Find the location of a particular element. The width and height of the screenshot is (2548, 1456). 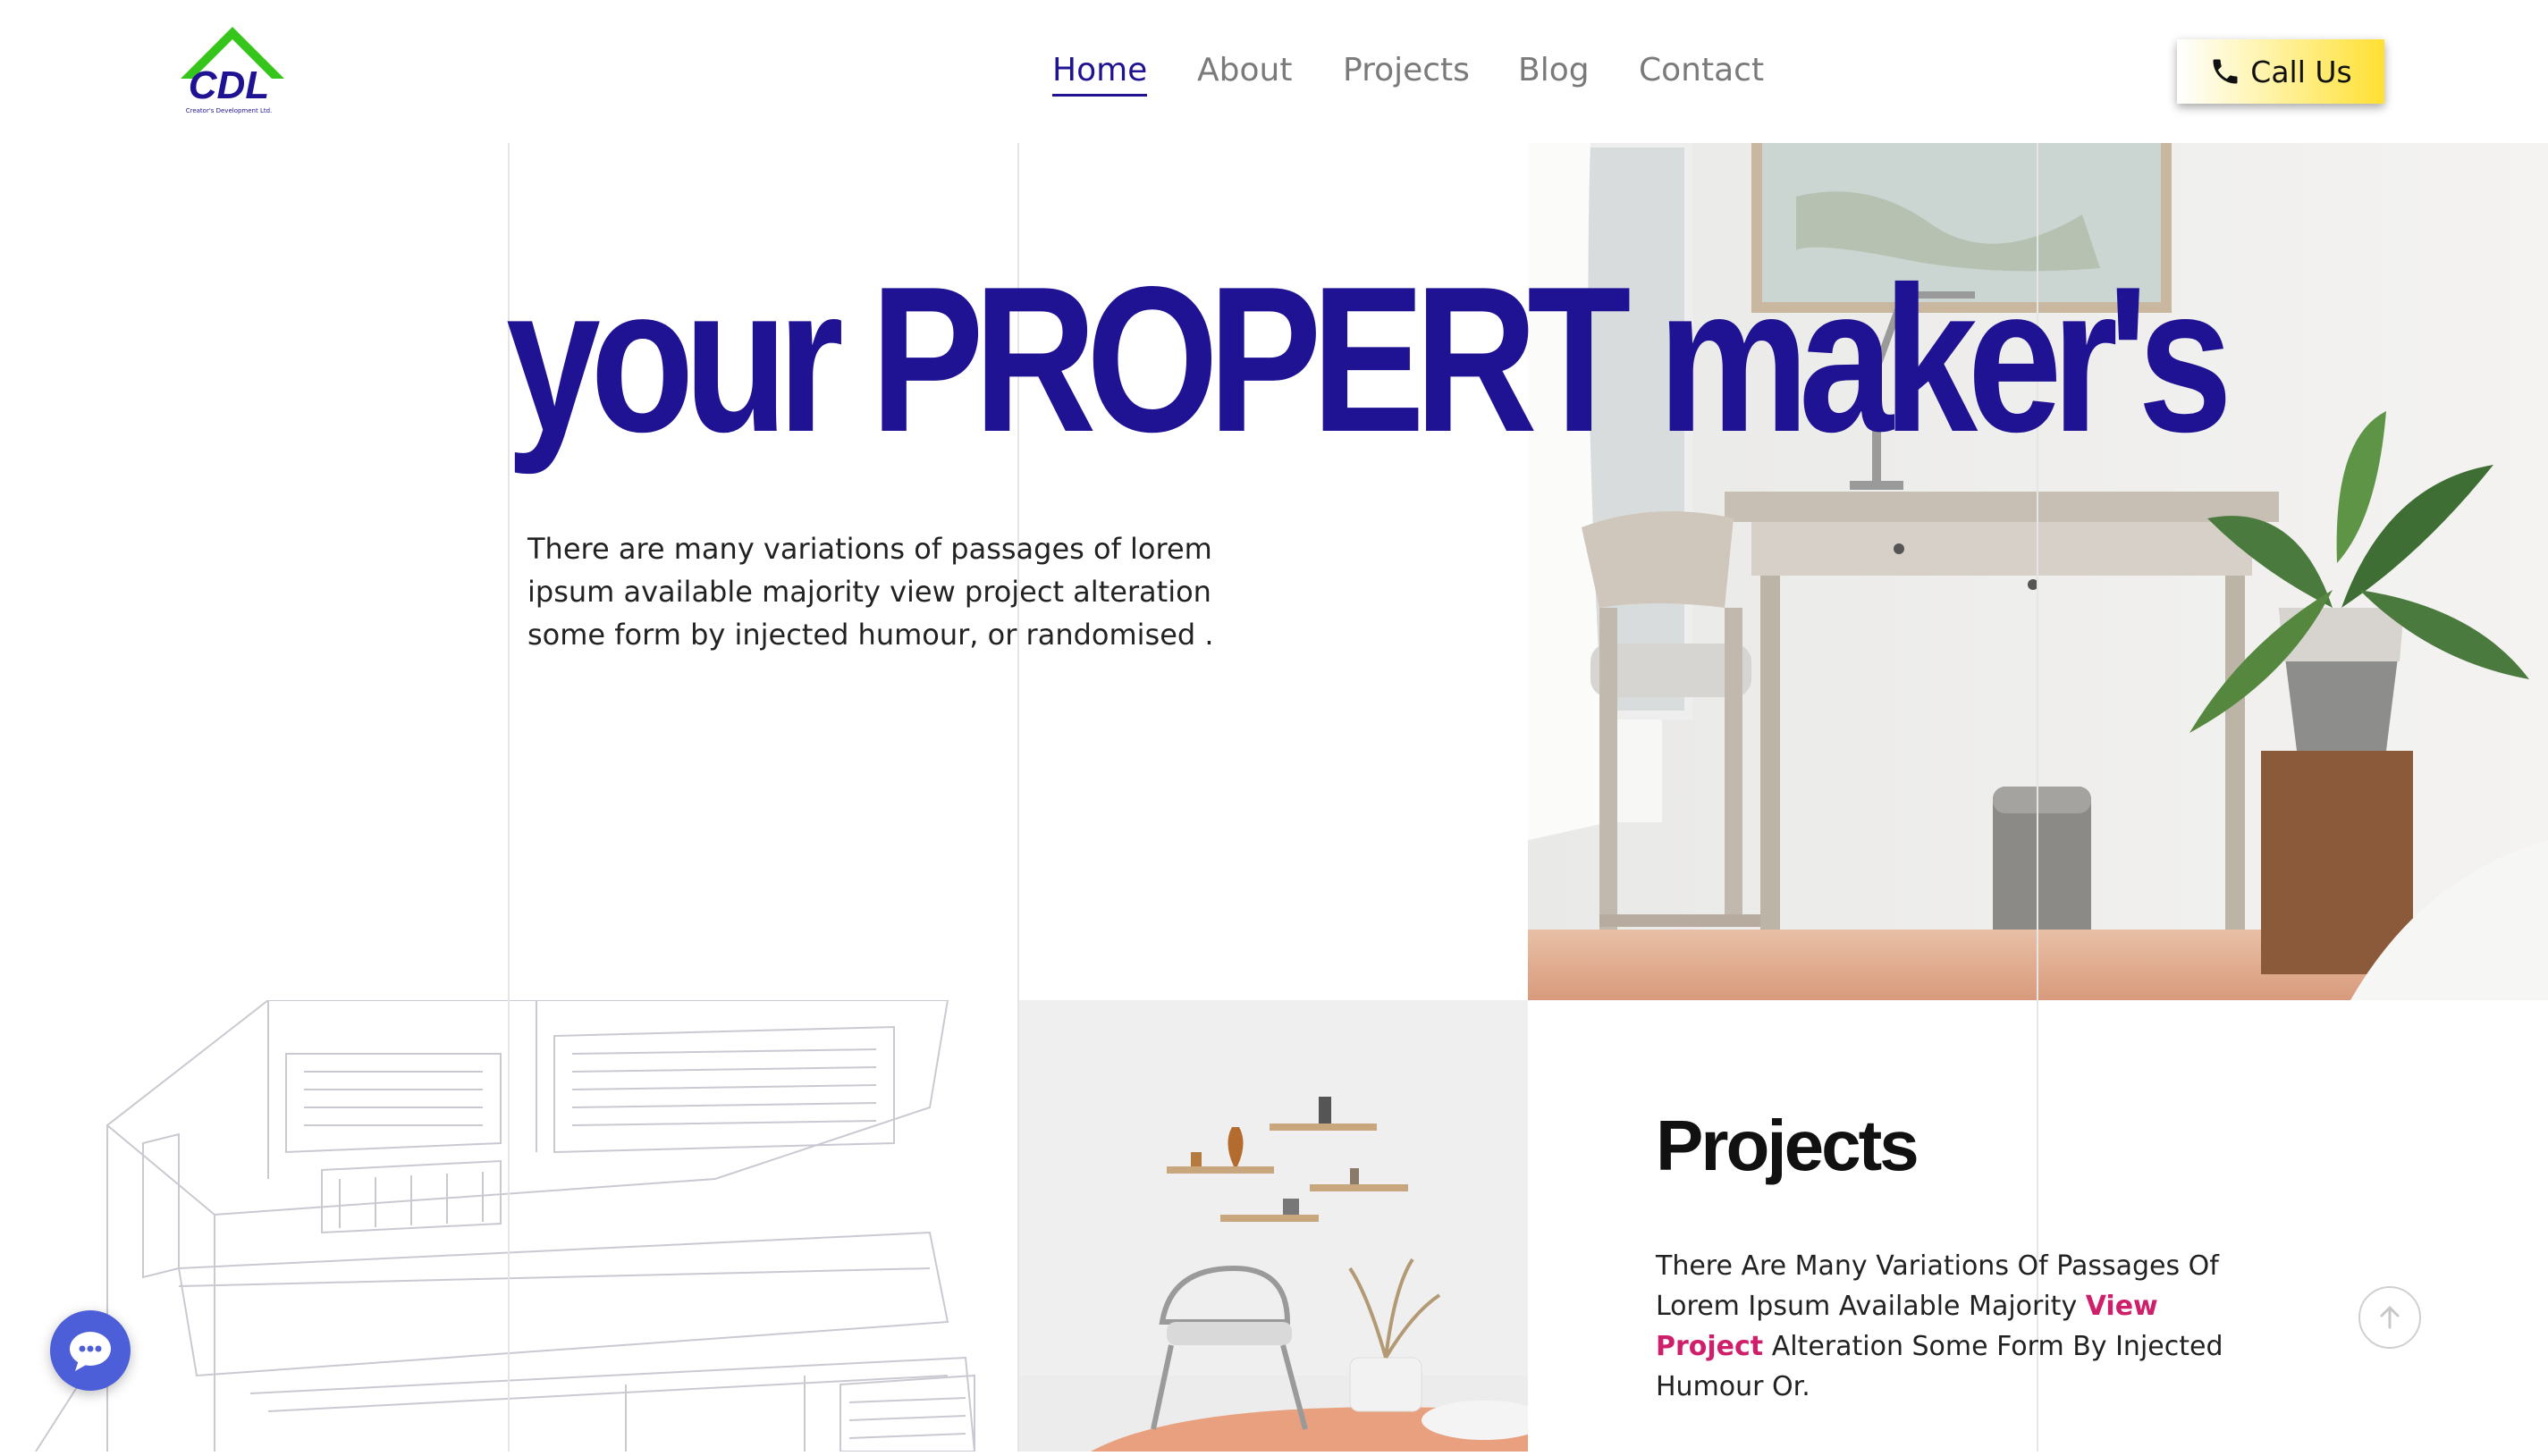

arrow-up-icon is located at coordinates (2390, 1328).